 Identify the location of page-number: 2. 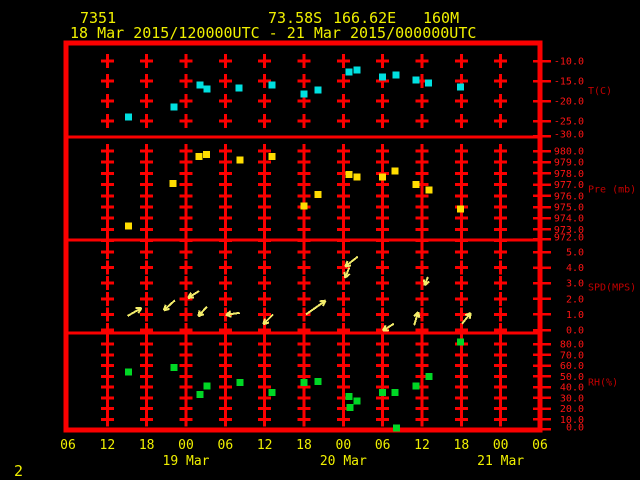
(18, 471).